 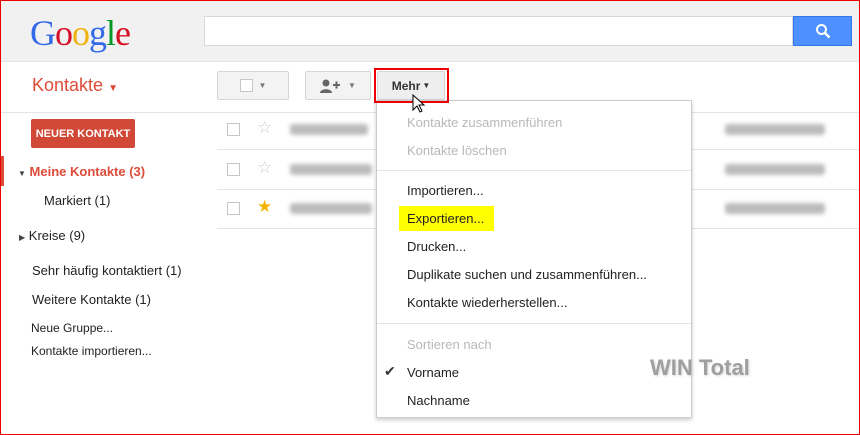 I want to click on search-icon, so click(x=822, y=31).